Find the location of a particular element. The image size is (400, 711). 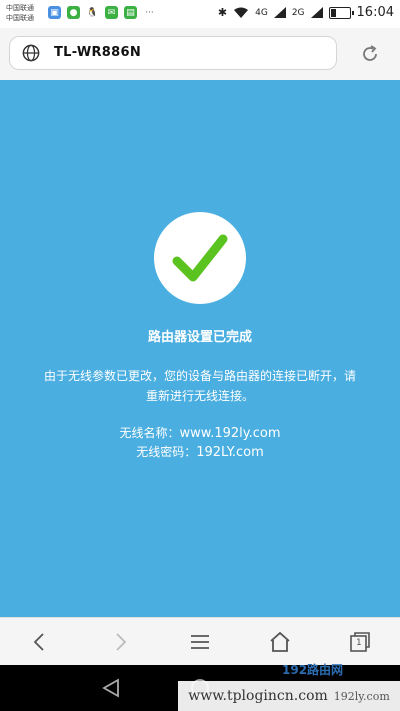

forward-icon is located at coordinates (120, 642).